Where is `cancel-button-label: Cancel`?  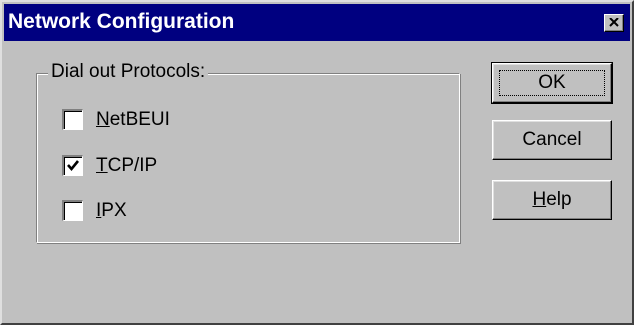
cancel-button-label: Cancel is located at coordinates (552, 139).